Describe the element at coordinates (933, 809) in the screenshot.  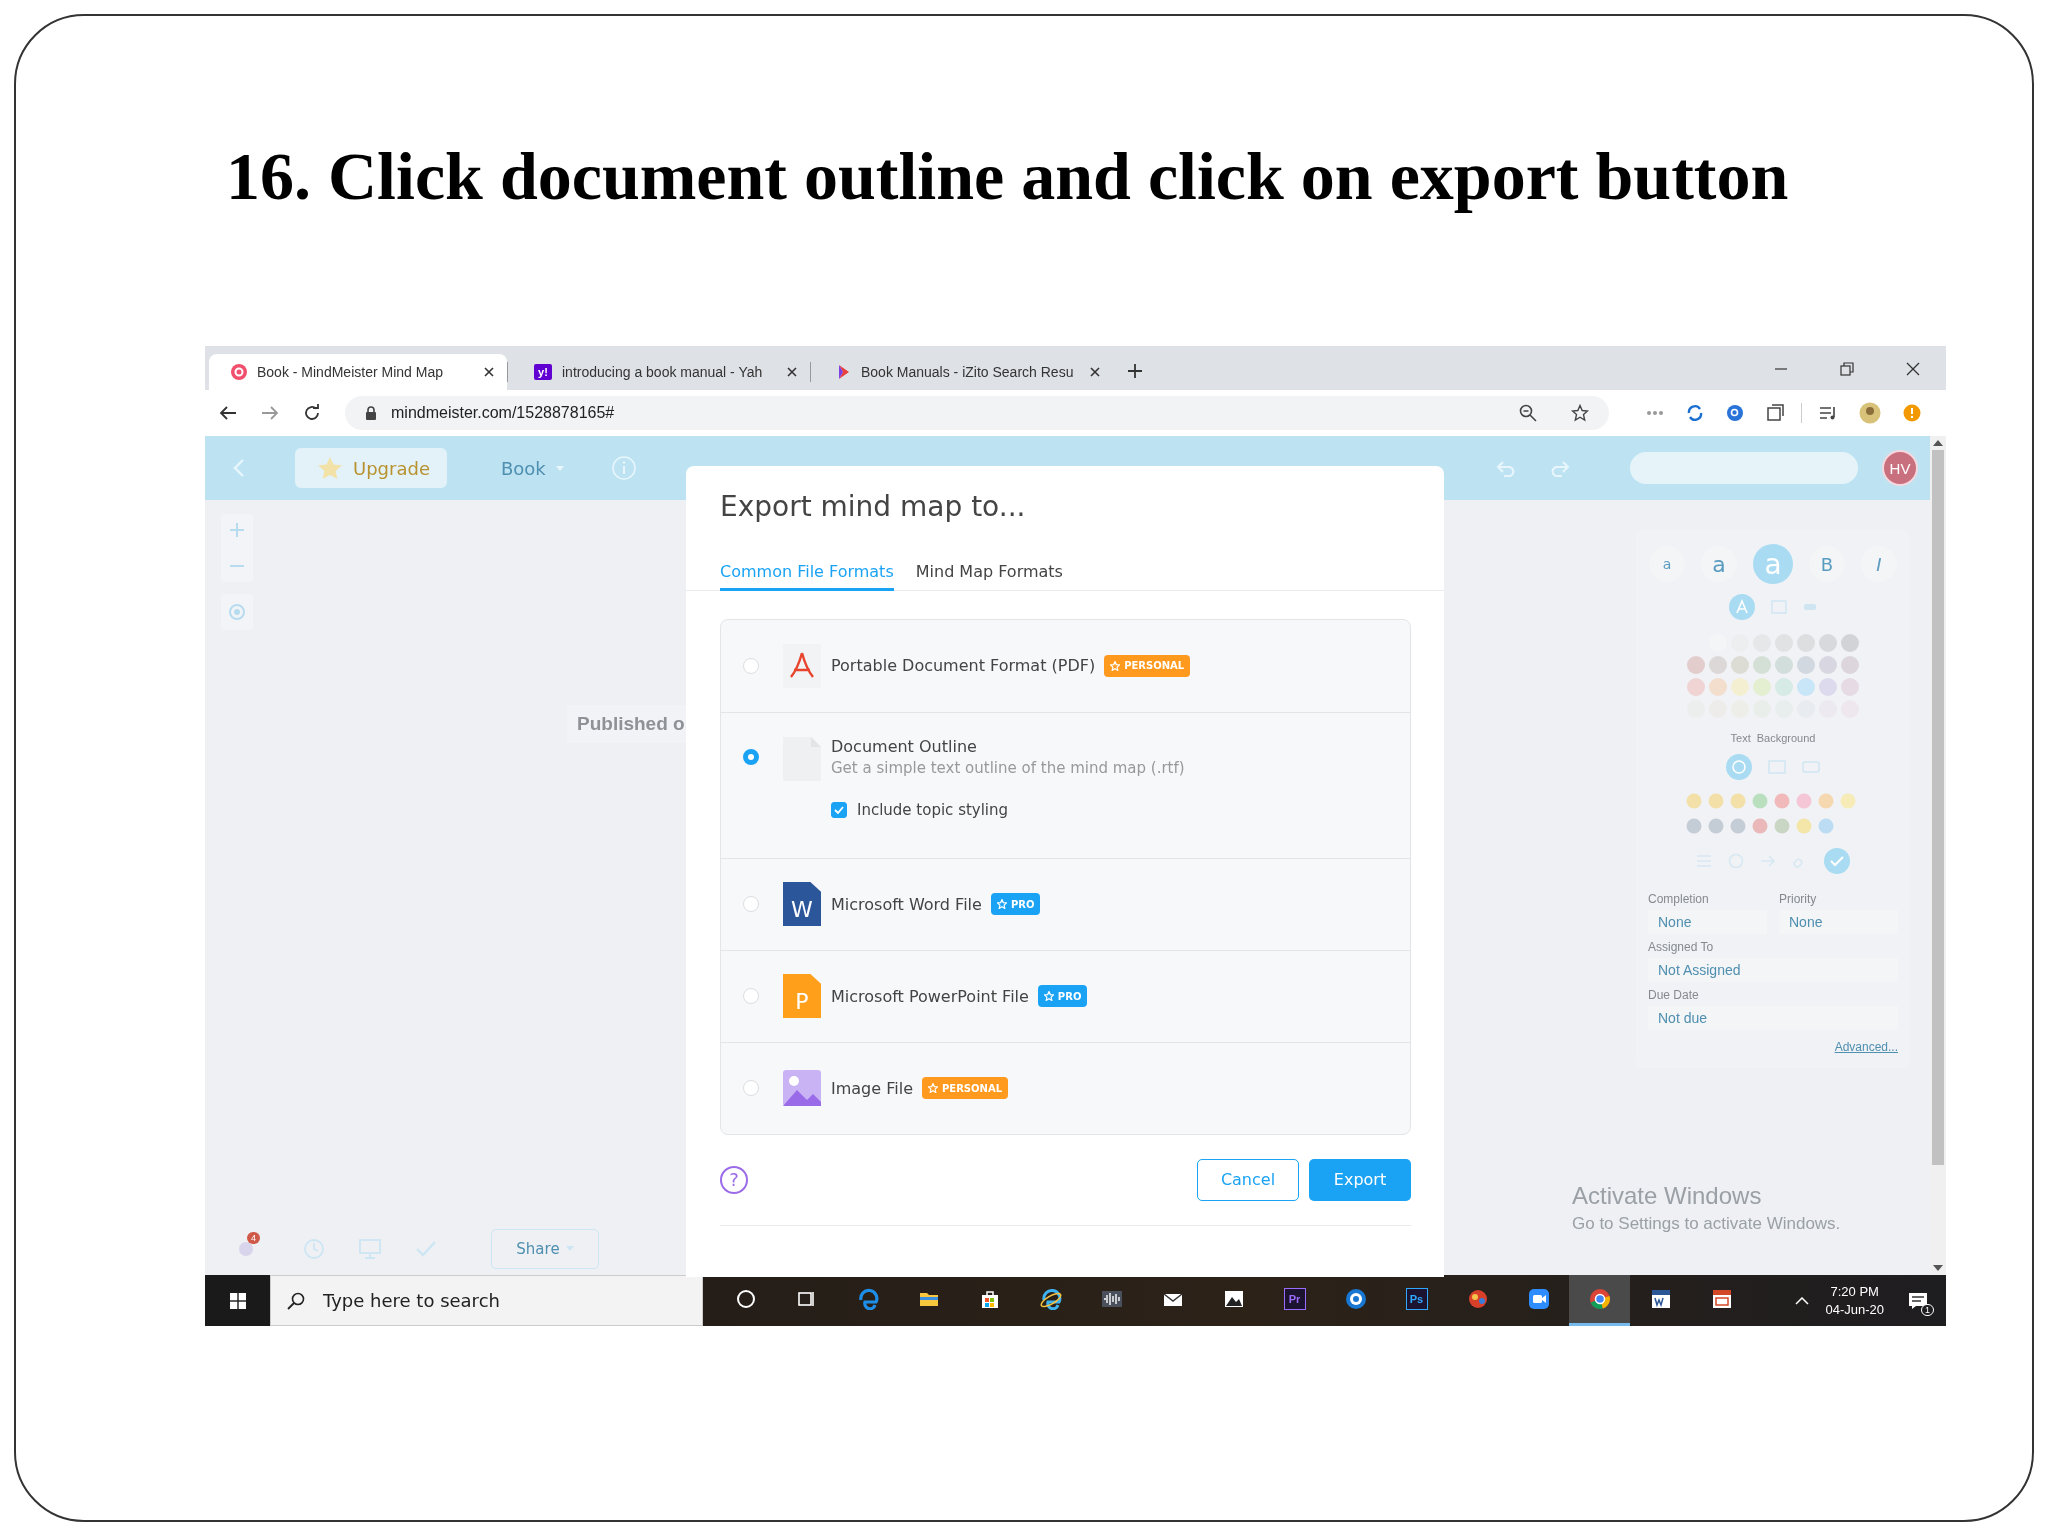
I see `checkbox-label: Include topic styling` at that location.